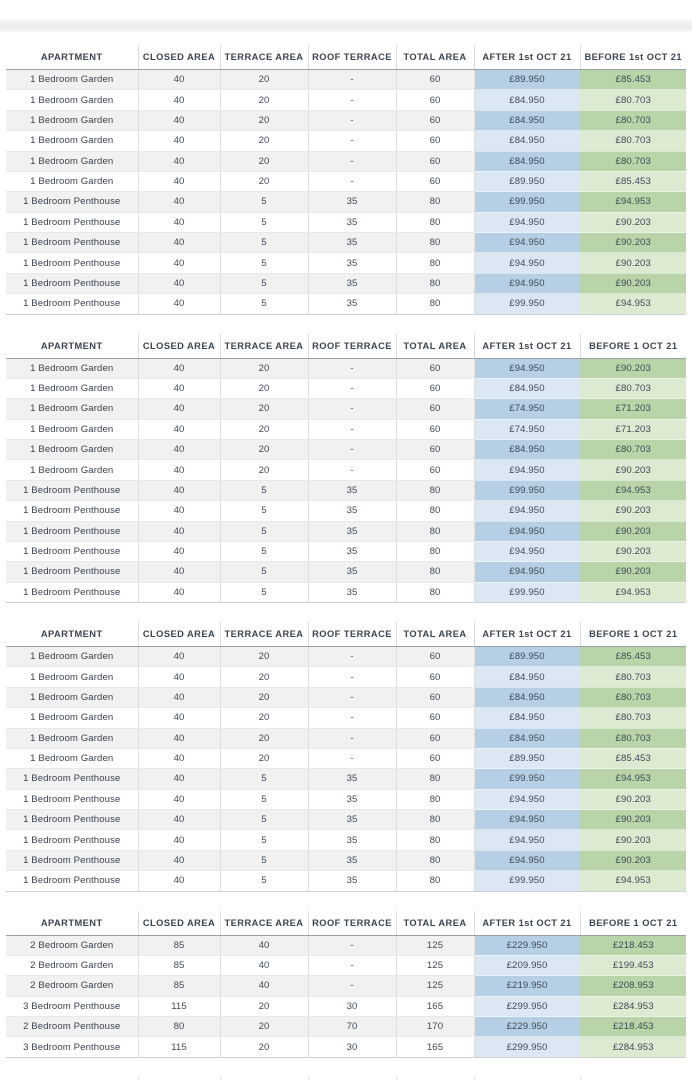 The image size is (692, 1080). Describe the element at coordinates (179, 1007) in the screenshot. I see `cell-area: 115` at that location.